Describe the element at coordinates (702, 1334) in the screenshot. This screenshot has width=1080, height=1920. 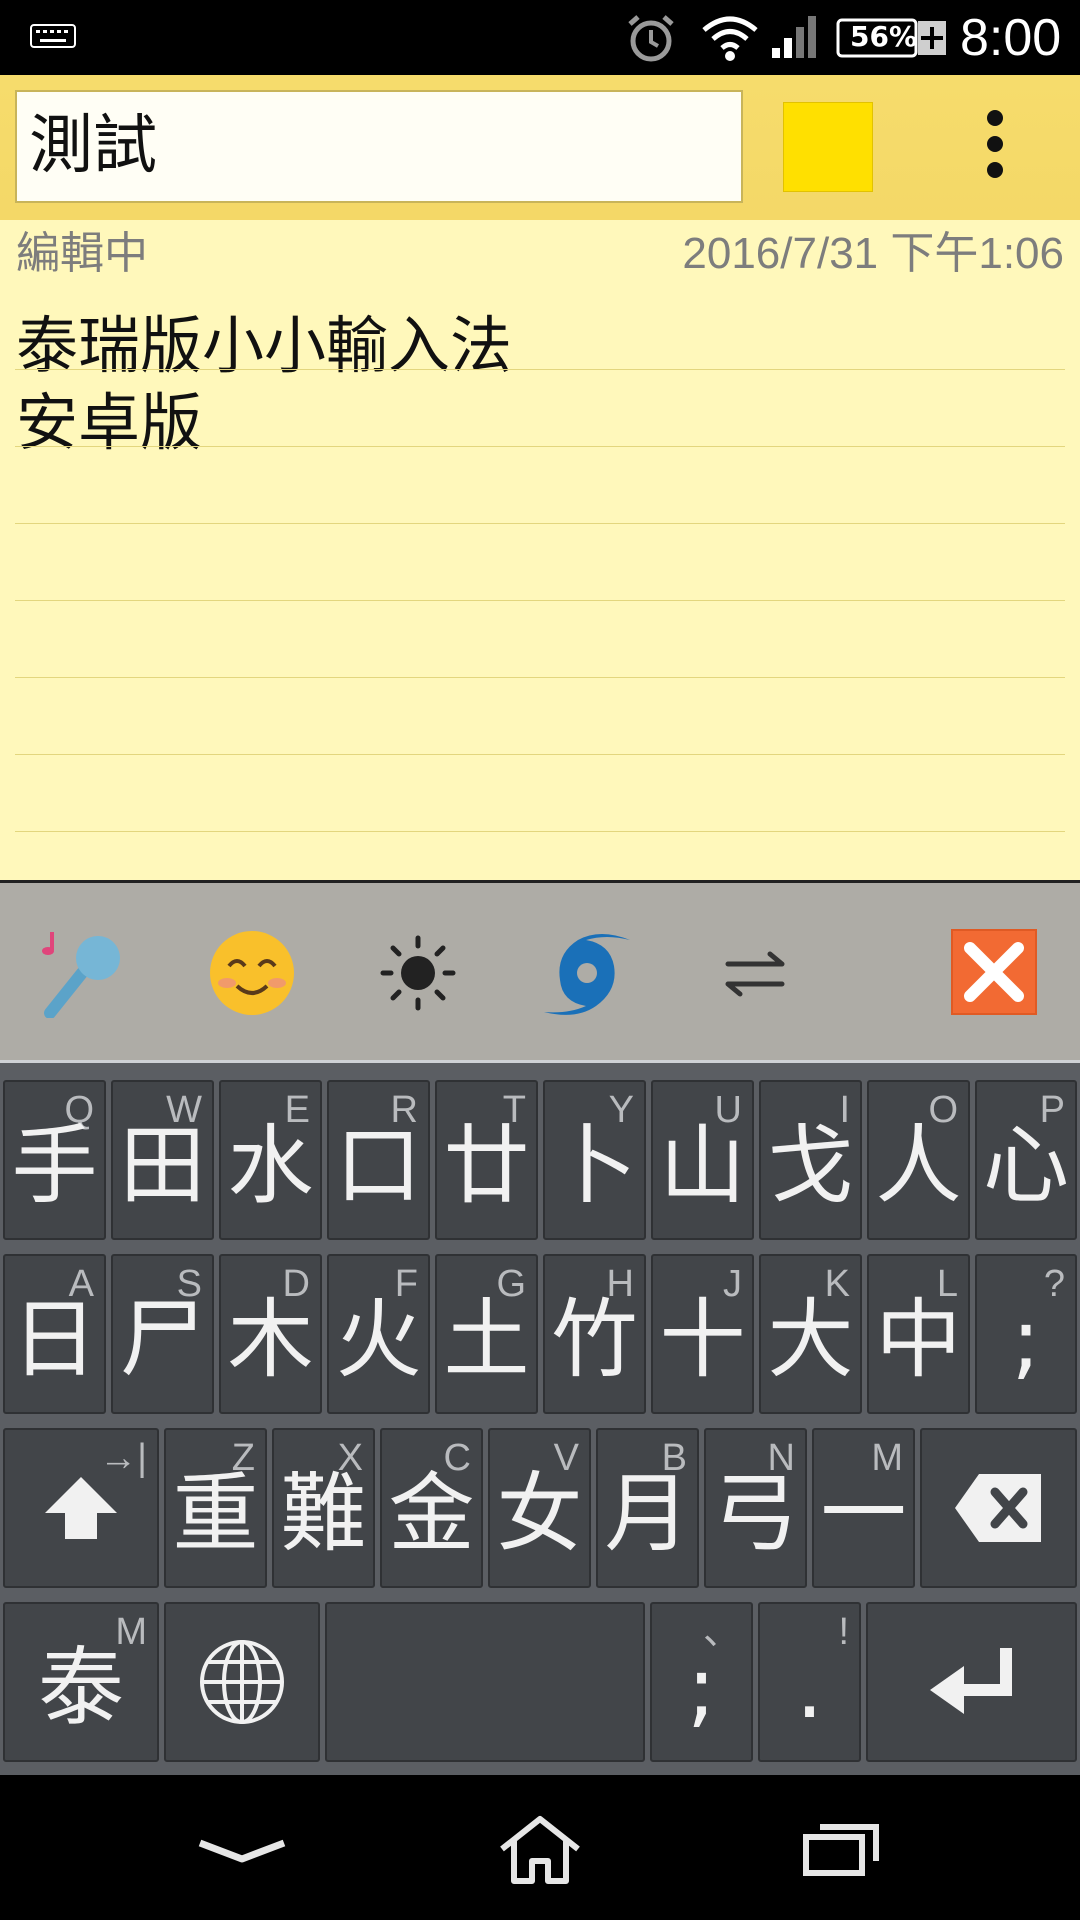
I see `key-j: J十` at that location.